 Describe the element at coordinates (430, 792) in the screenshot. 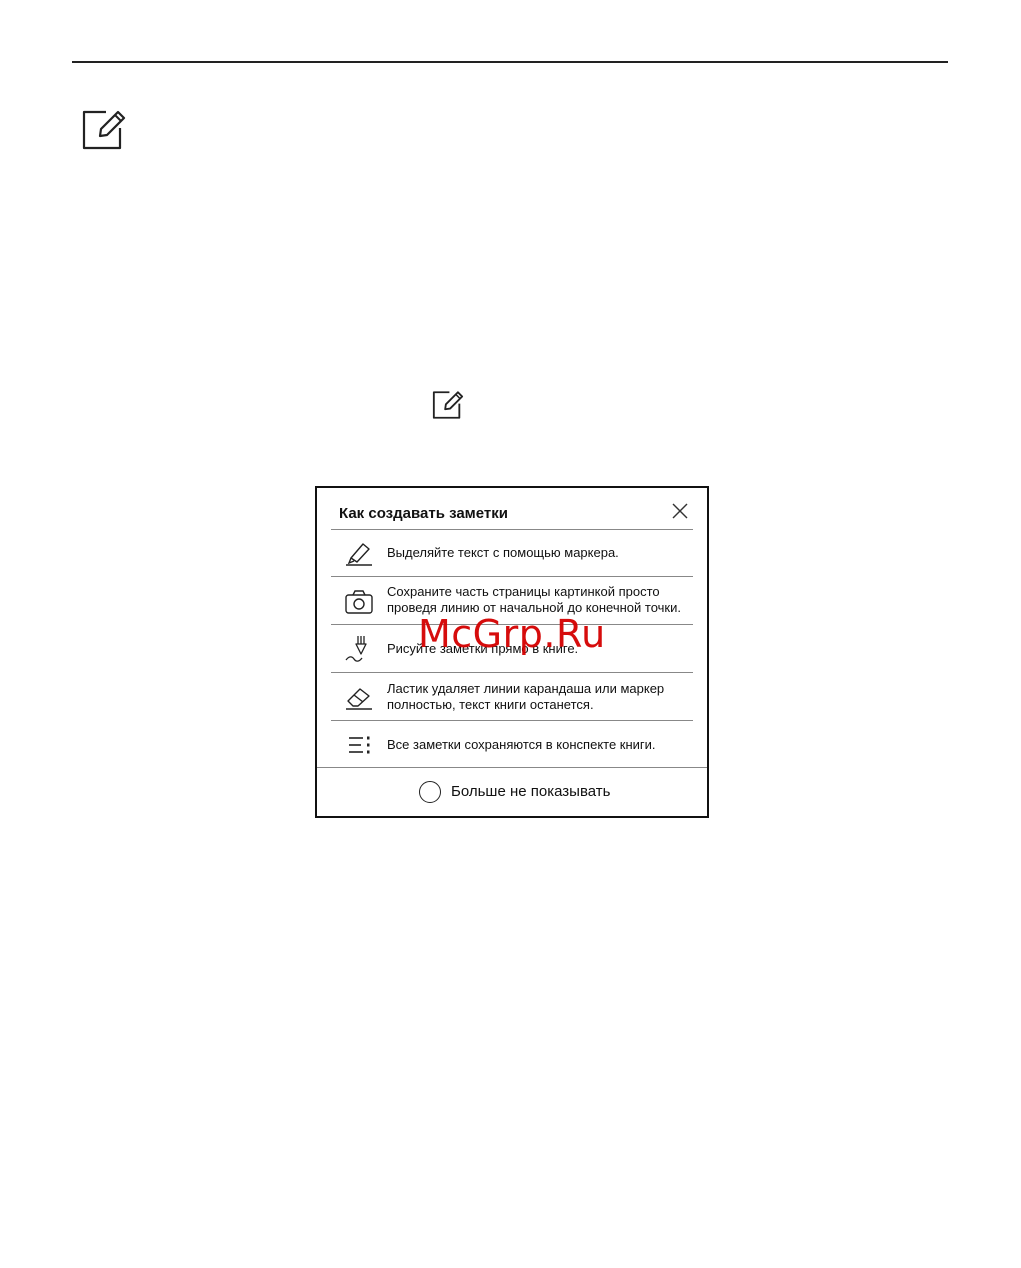

I see `dont-show-again-checkbox` at that location.